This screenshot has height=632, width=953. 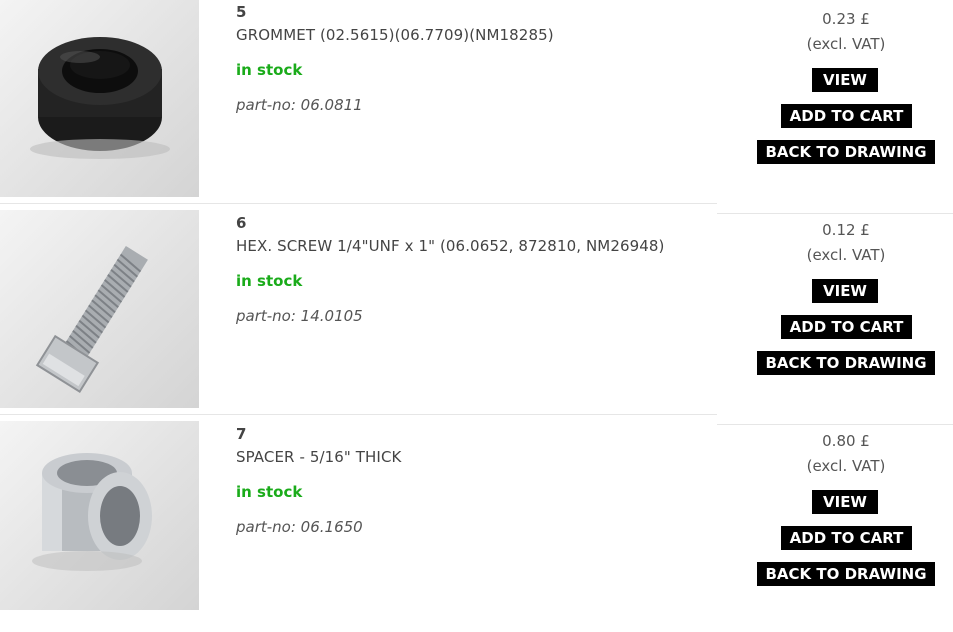 I want to click on price: 0.23 £, so click(x=846, y=19).